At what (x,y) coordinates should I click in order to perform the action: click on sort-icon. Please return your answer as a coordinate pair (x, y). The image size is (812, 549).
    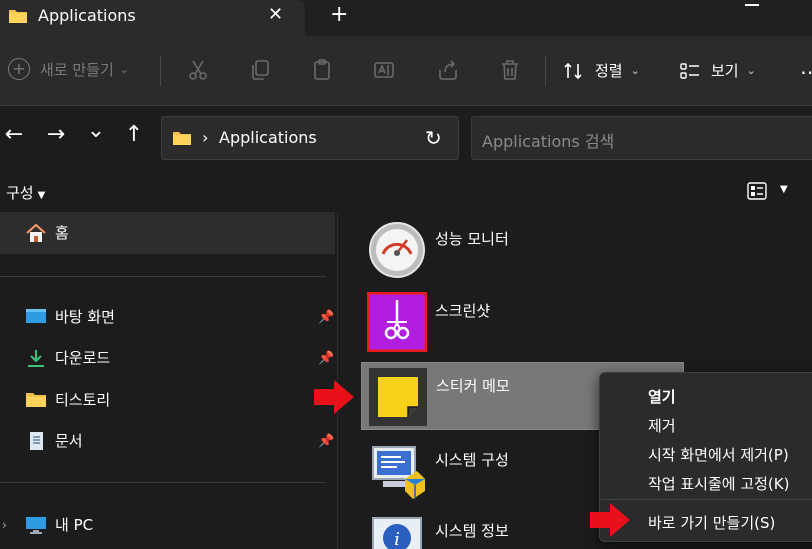
    Looking at the image, I should click on (573, 70).